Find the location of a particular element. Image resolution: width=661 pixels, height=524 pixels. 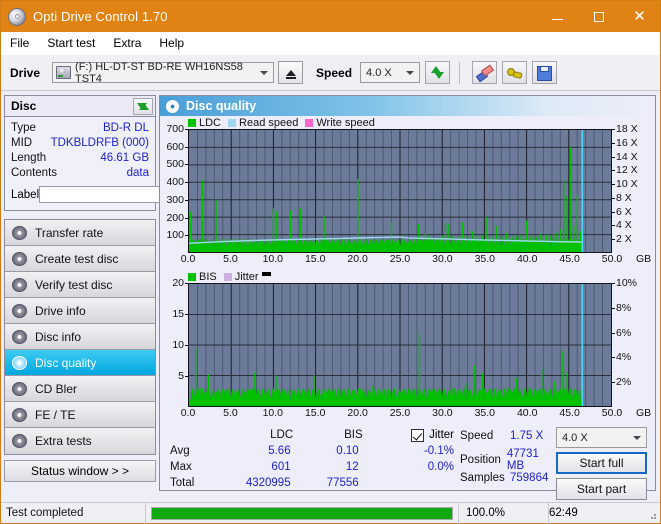

sidebar-item-transfer-rate: Transfer rate is located at coordinates (80, 233).